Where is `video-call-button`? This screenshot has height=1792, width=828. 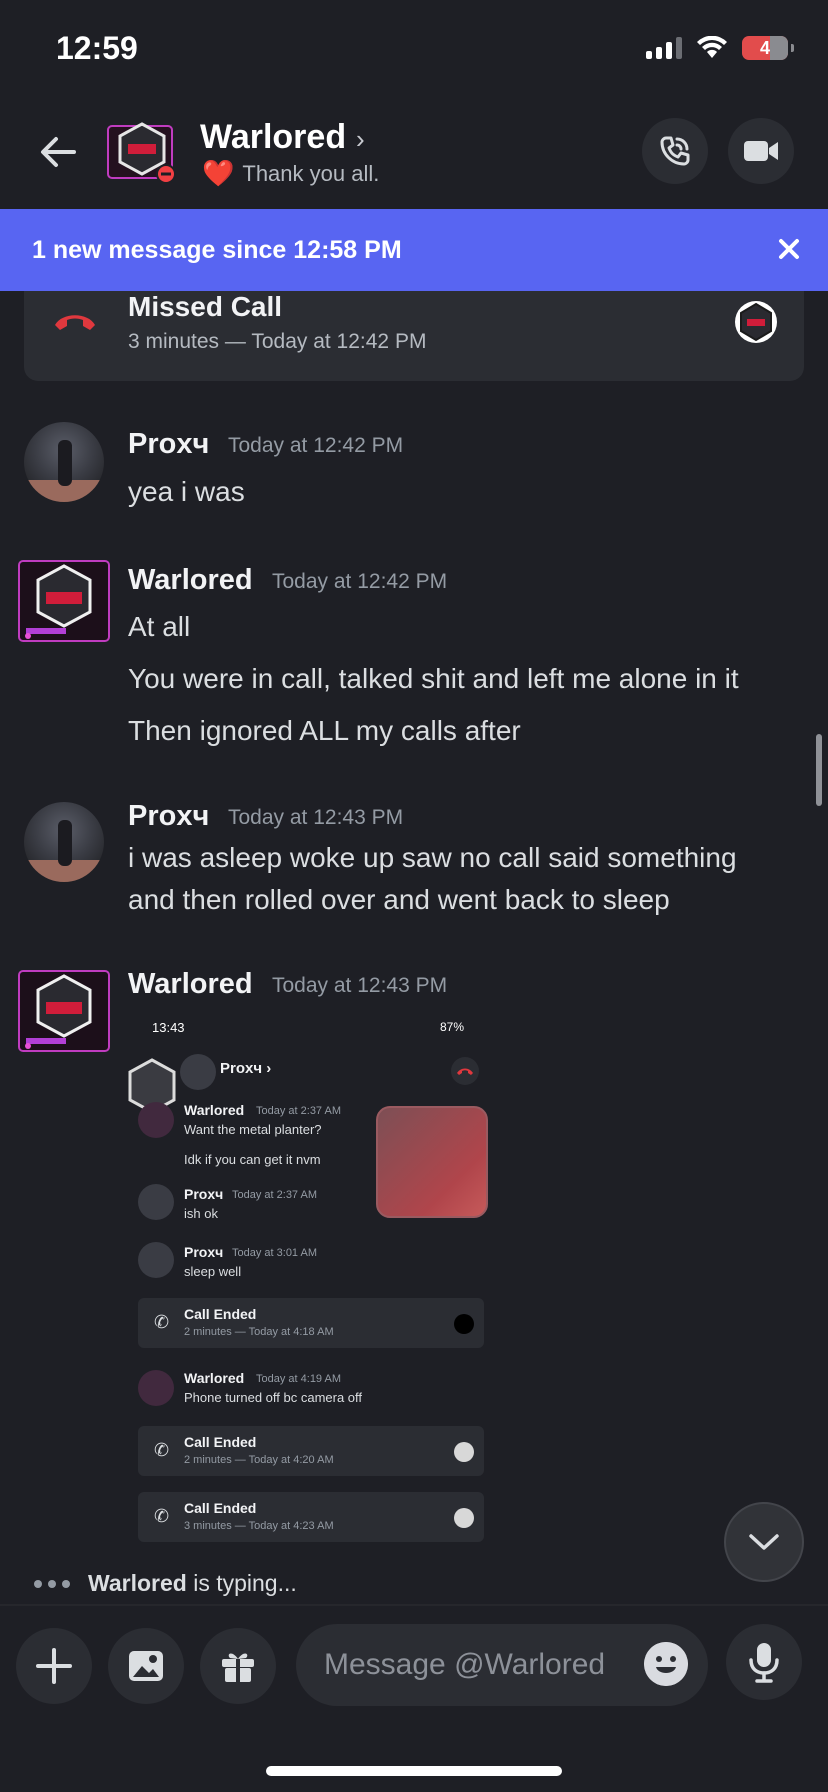 video-call-button is located at coordinates (761, 151).